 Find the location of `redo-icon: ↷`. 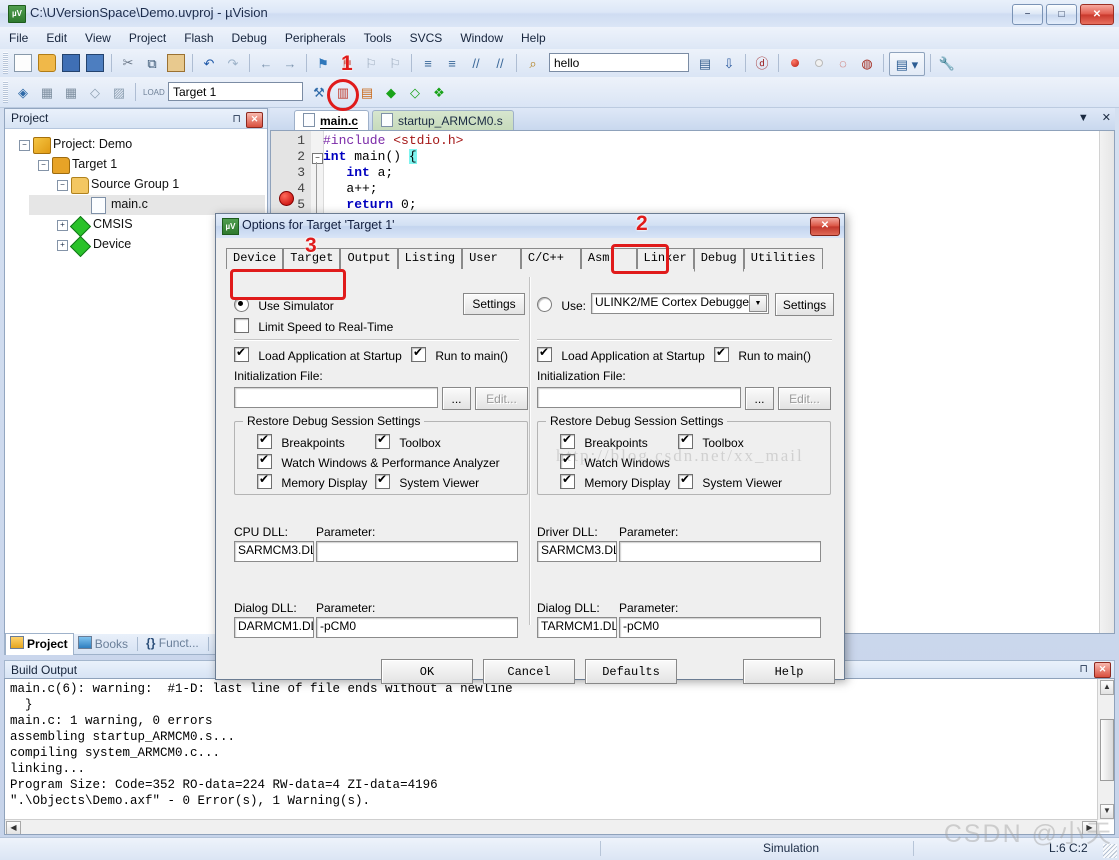

redo-icon: ↷ is located at coordinates (233, 63).